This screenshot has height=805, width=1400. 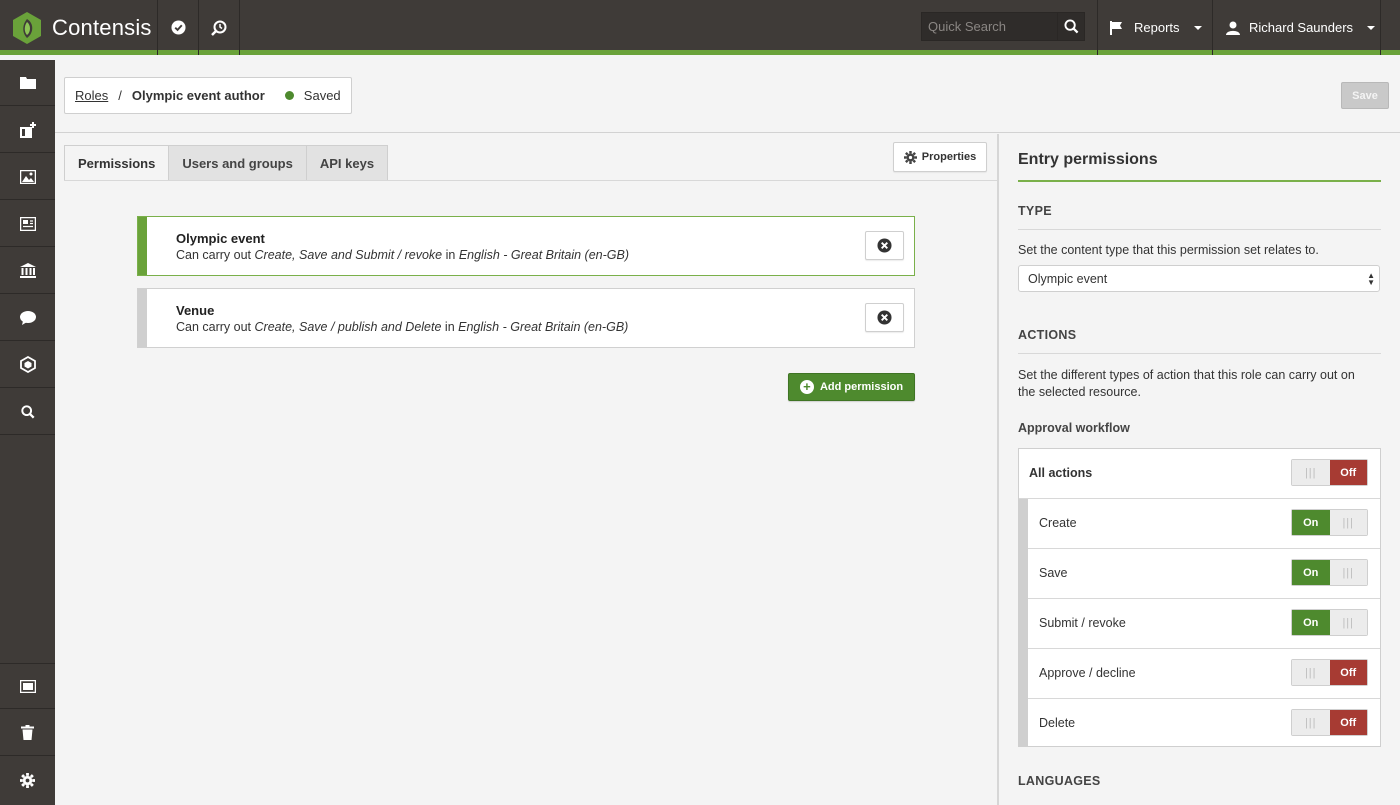 What do you see at coordinates (27, 686) in the screenshot?
I see `sidebar-item-preview` at bounding box center [27, 686].